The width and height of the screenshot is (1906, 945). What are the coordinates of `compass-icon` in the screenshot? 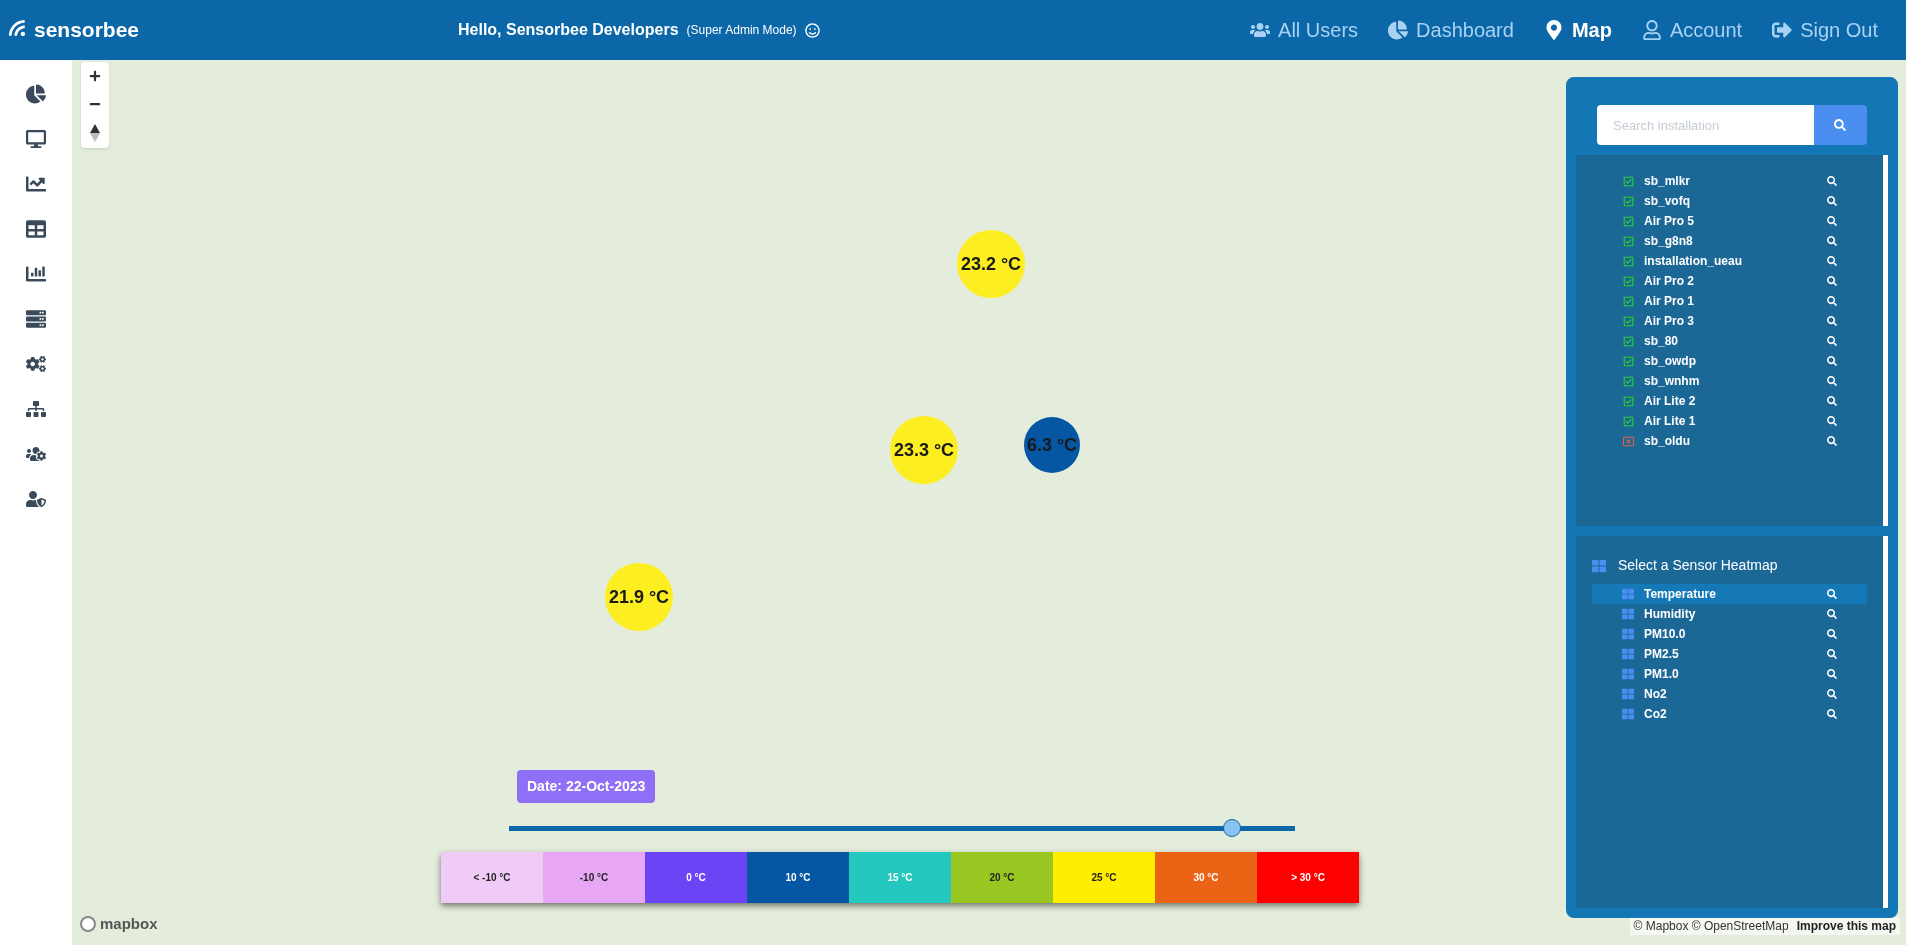 It's located at (95, 133).